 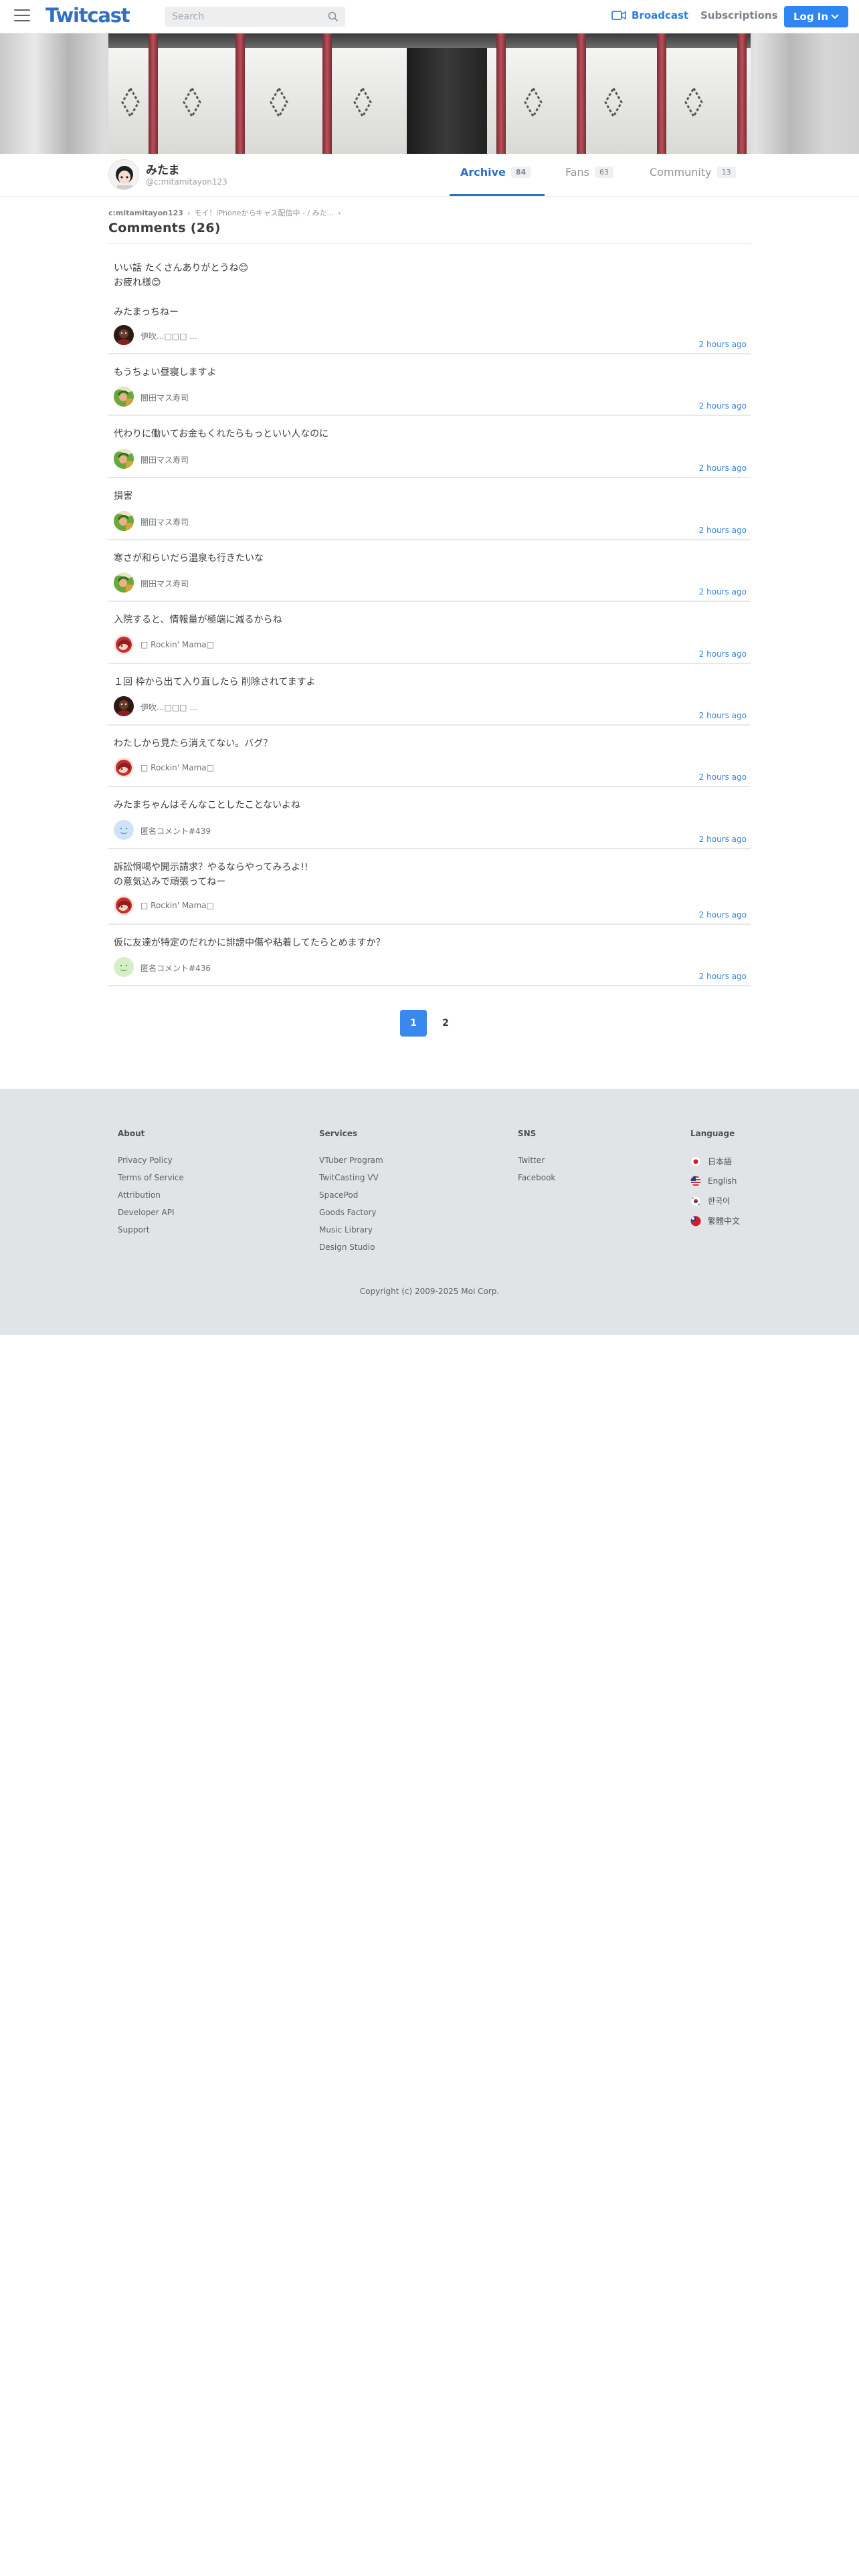 What do you see at coordinates (175, 831) in the screenshot?
I see `commenter-name: 匿名コメント#439` at bounding box center [175, 831].